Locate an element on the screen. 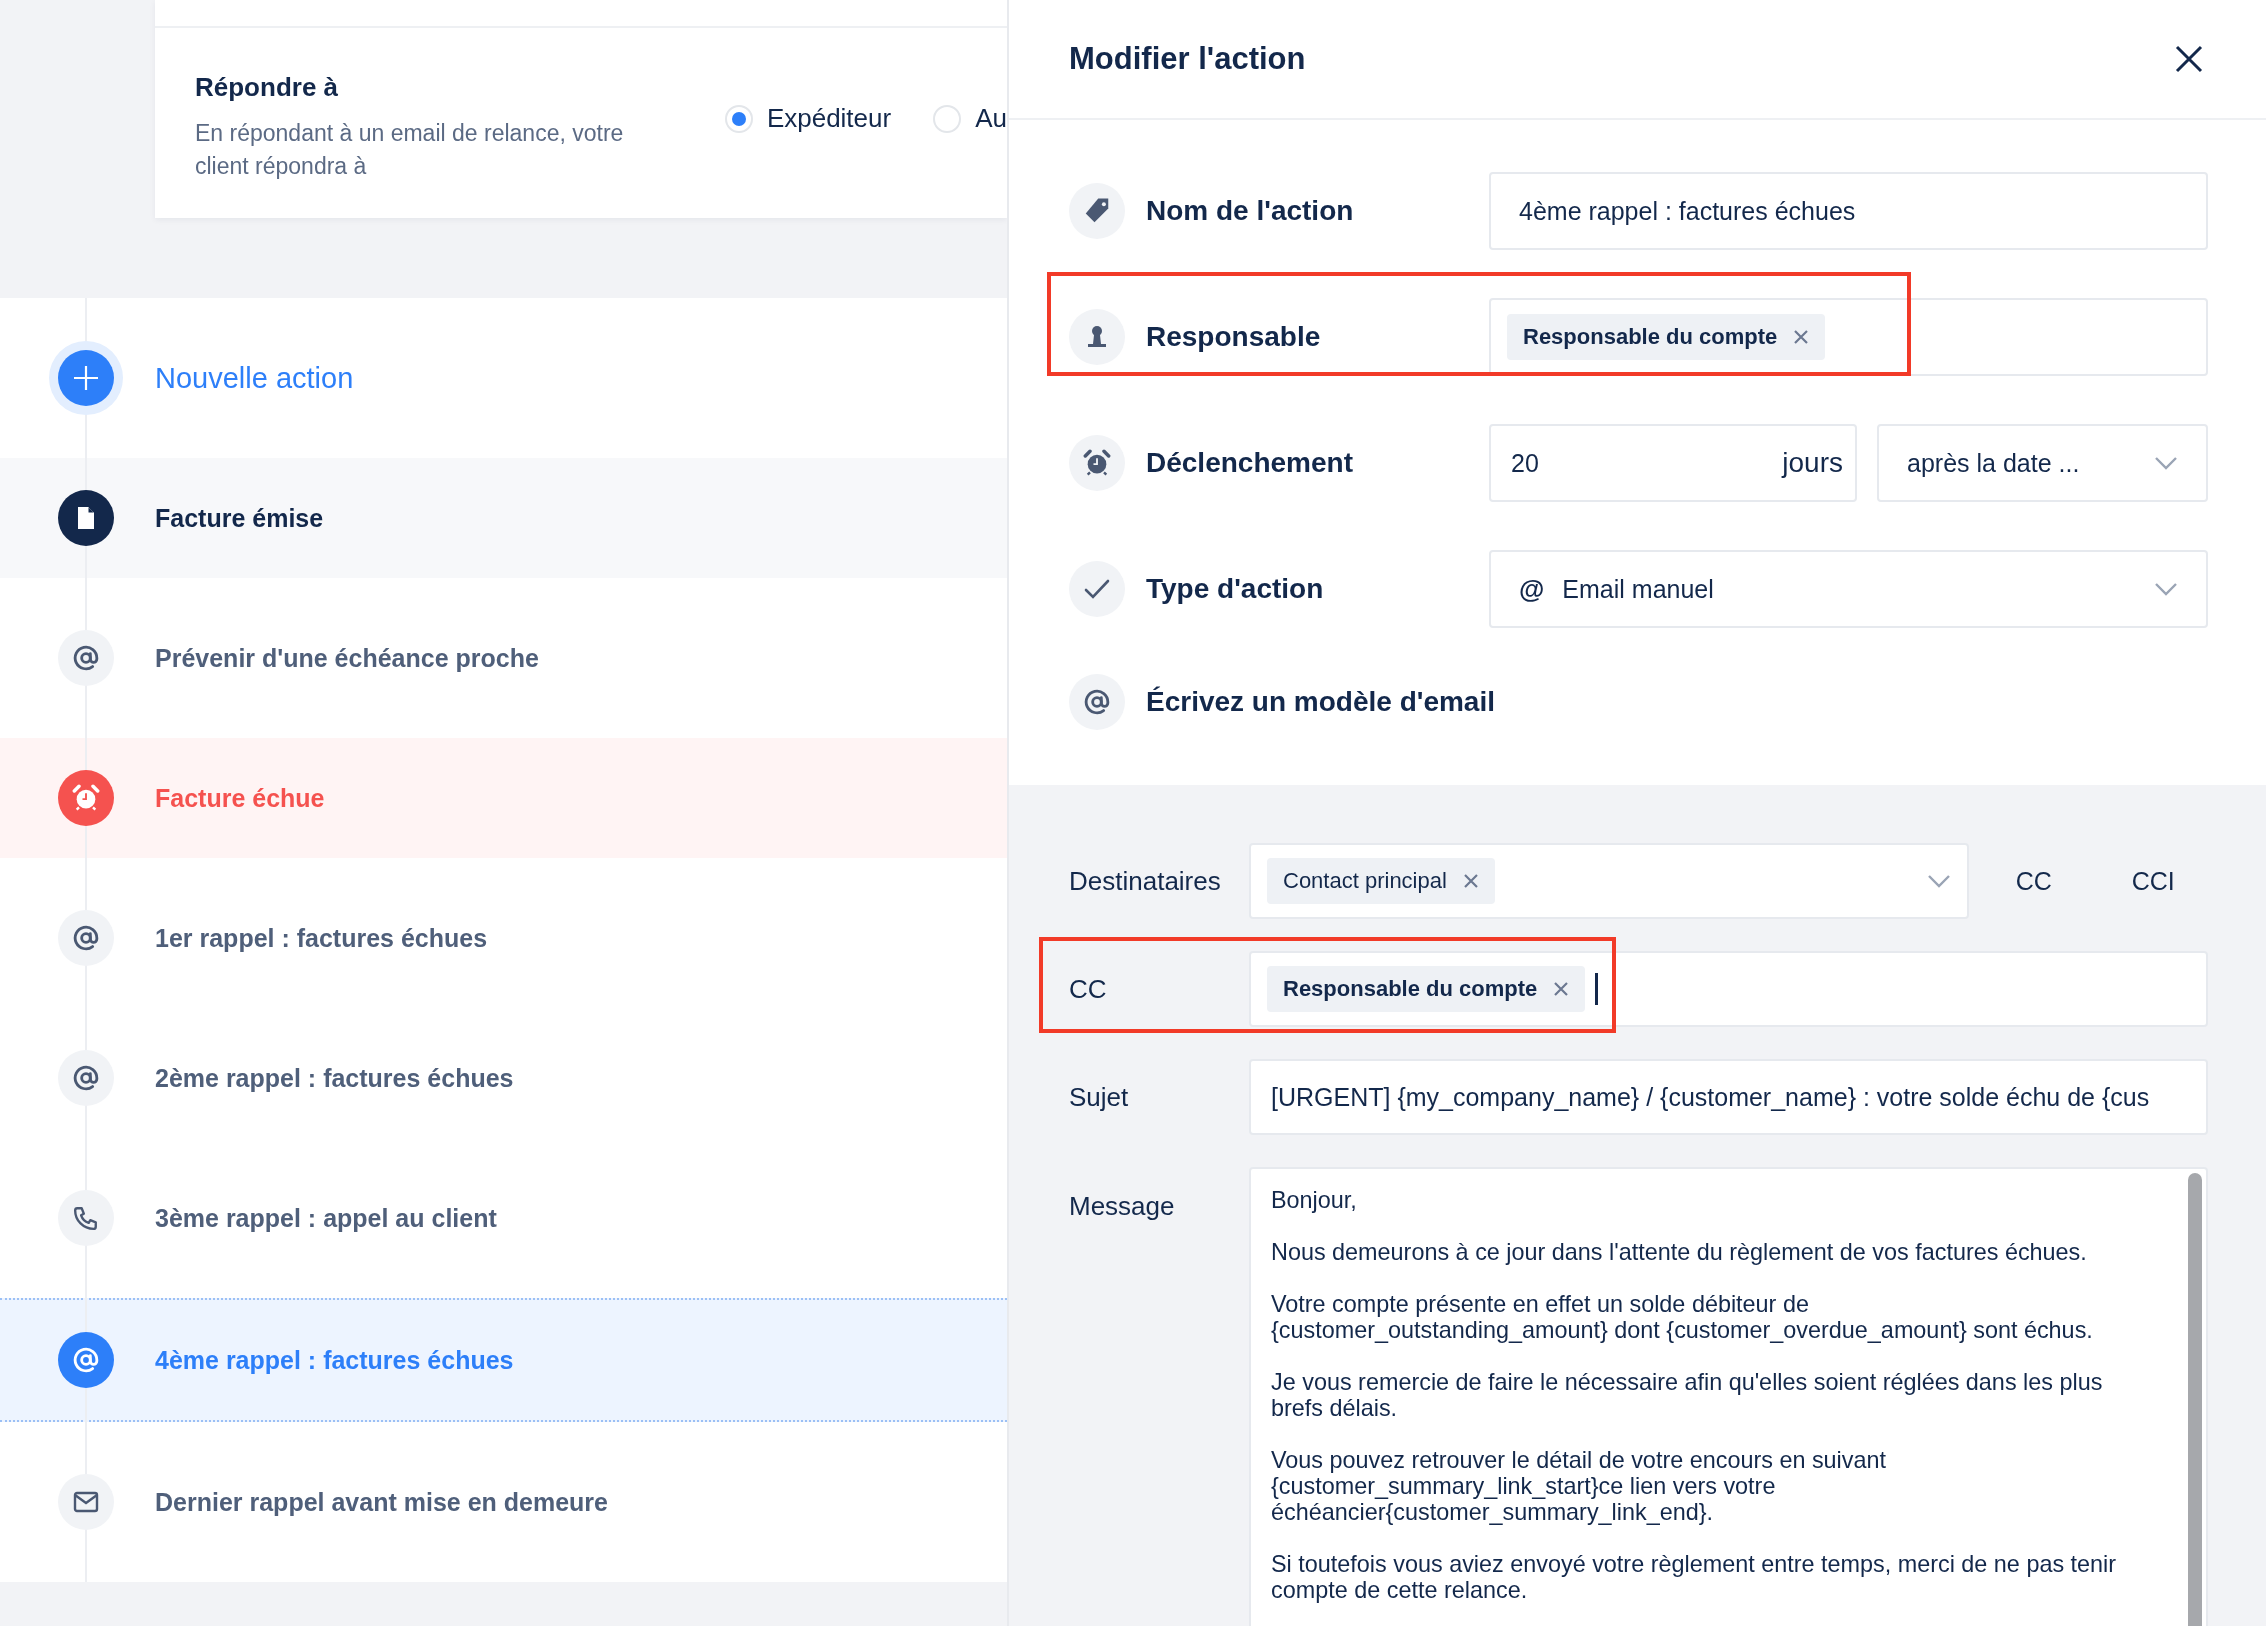 This screenshot has height=1626, width=2266. timeline-row: Prévenir d'une échéance proche is located at coordinates (503, 658).